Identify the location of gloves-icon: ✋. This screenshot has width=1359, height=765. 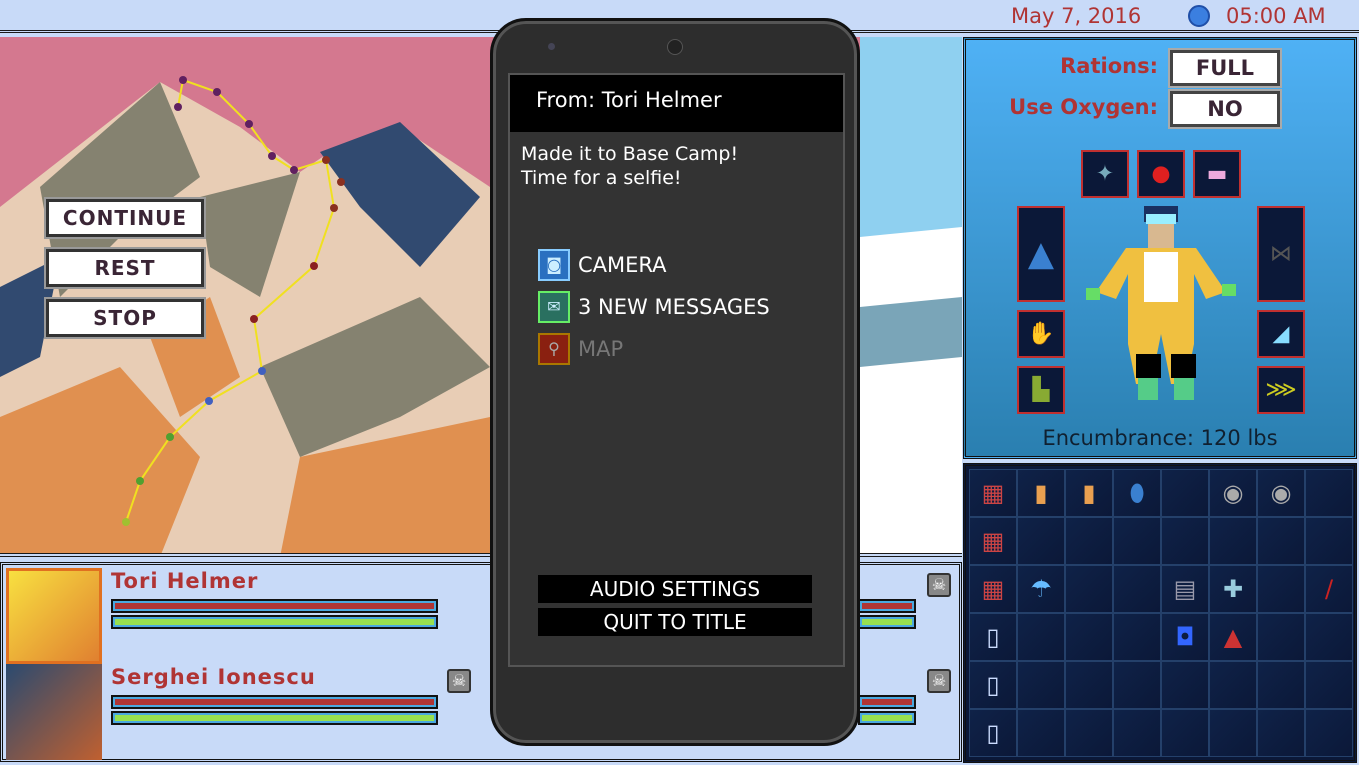
(1041, 334).